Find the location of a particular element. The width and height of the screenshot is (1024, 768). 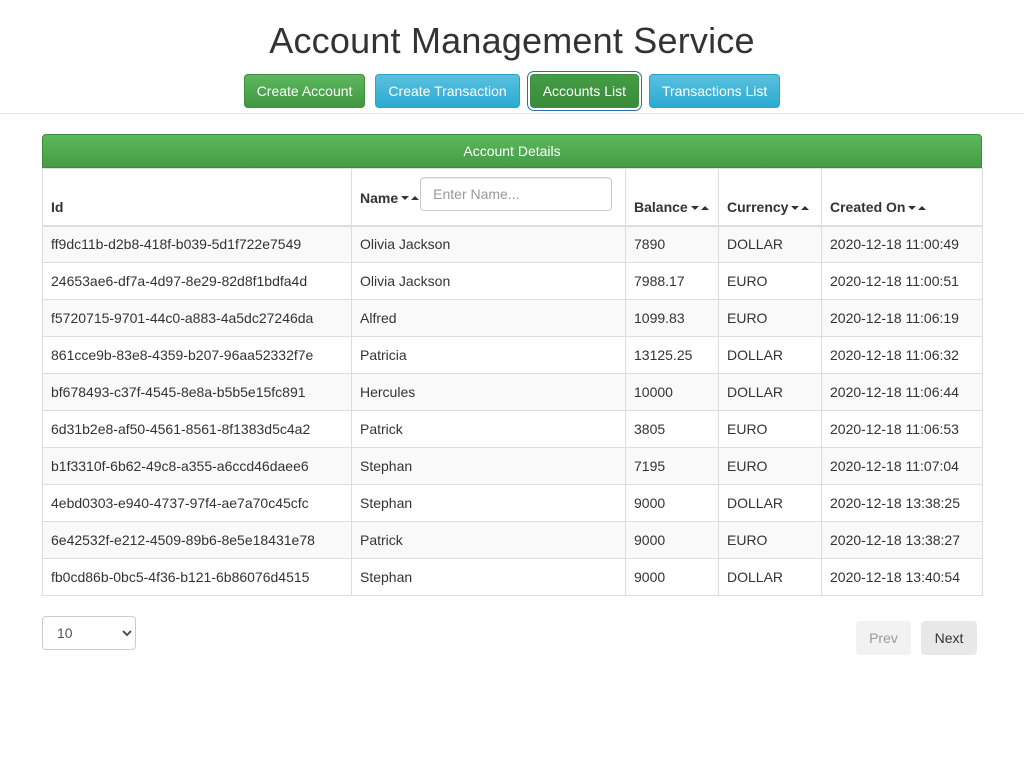

cell-id: f5720715-9701-44c0-a883-4a5dc27246da is located at coordinates (197, 318).